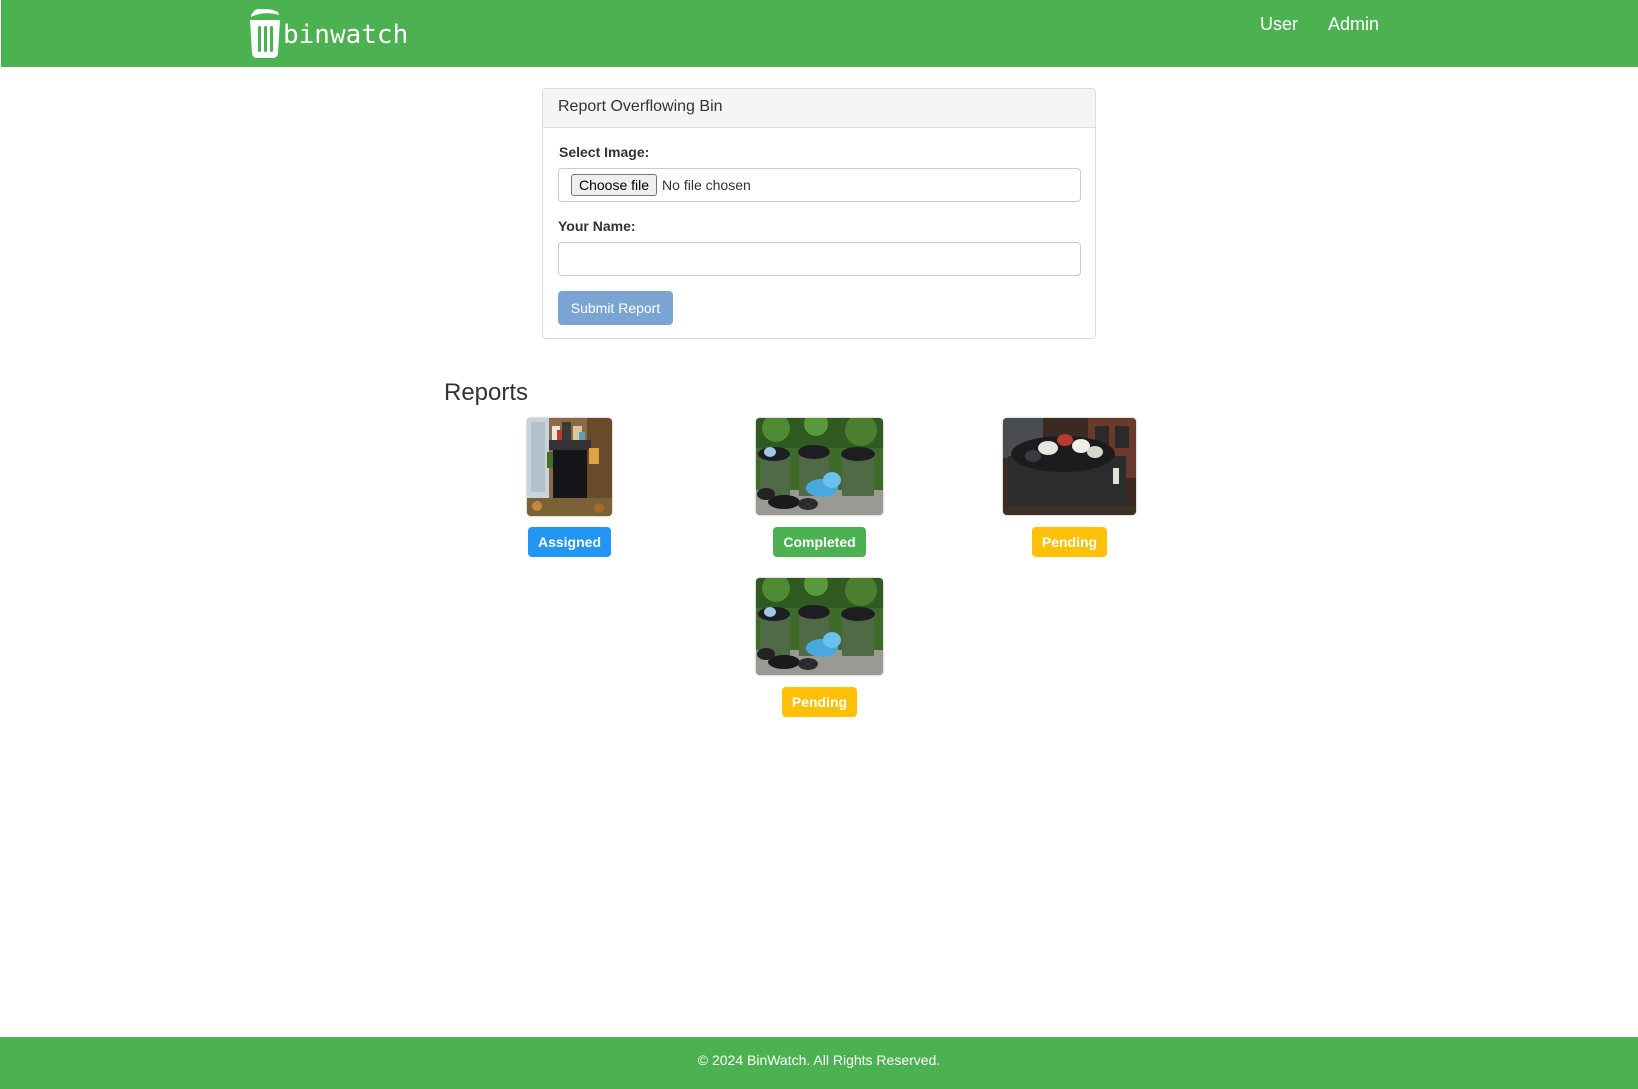 This screenshot has height=1089, width=1638. Describe the element at coordinates (604, 152) in the screenshot. I see `select-image-label: Select Image:` at that location.